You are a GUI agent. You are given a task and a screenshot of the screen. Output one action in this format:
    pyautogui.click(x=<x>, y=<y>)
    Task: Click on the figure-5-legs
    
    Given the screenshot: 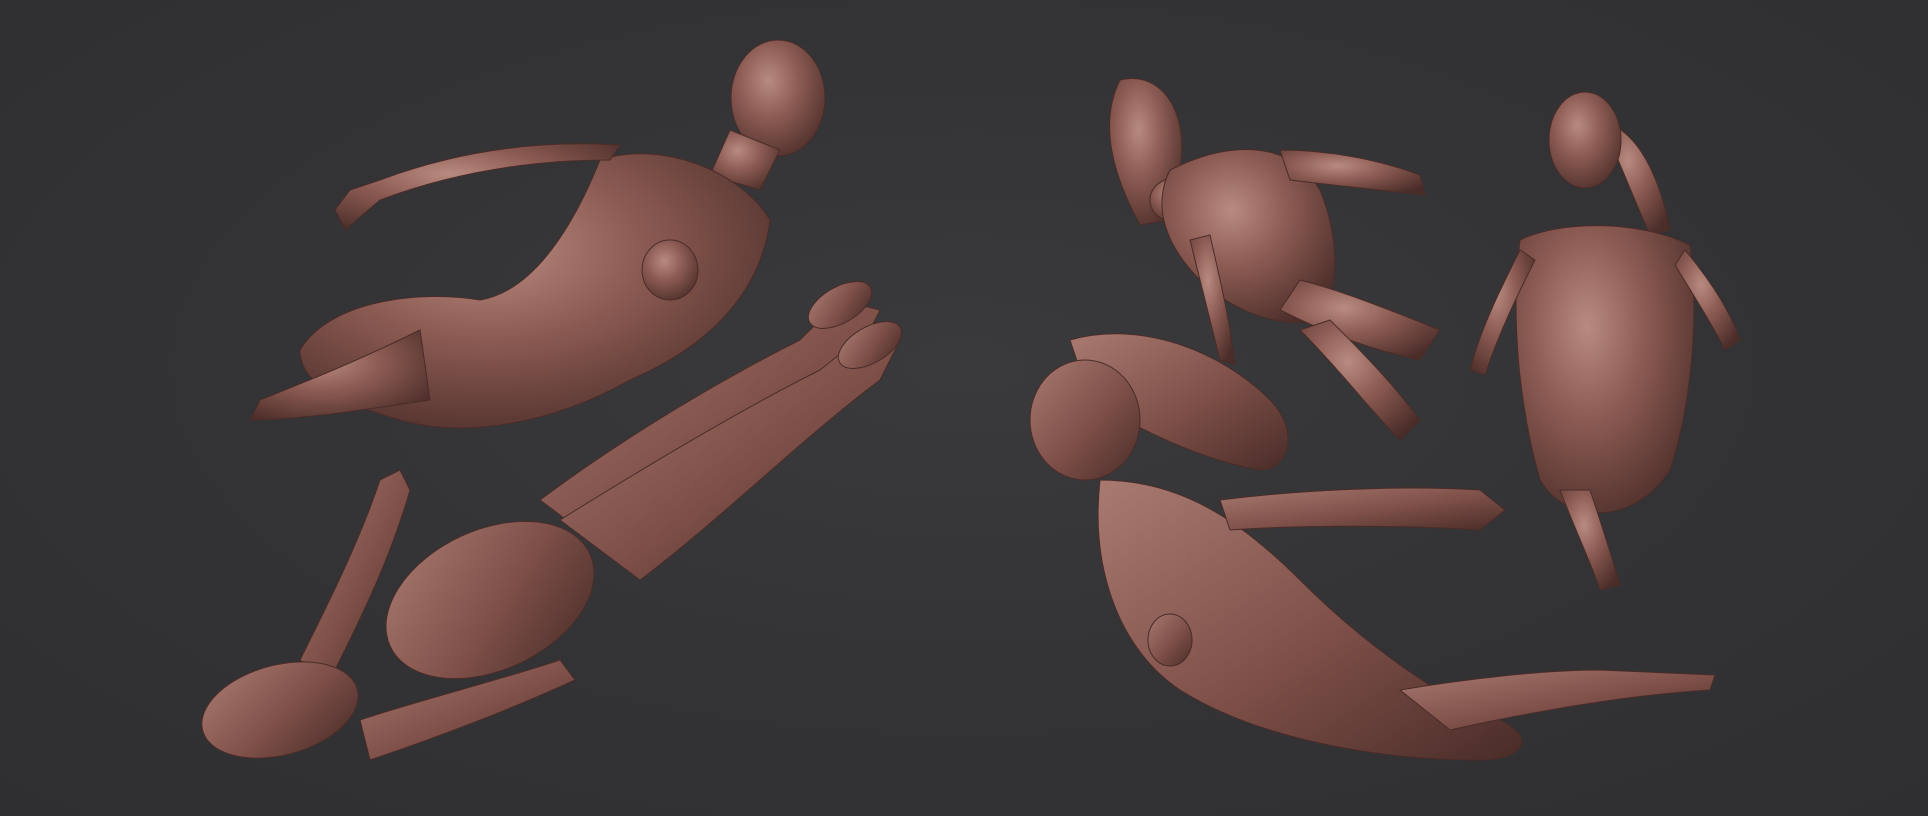 What is the action you would take?
    pyautogui.click(x=1557, y=700)
    